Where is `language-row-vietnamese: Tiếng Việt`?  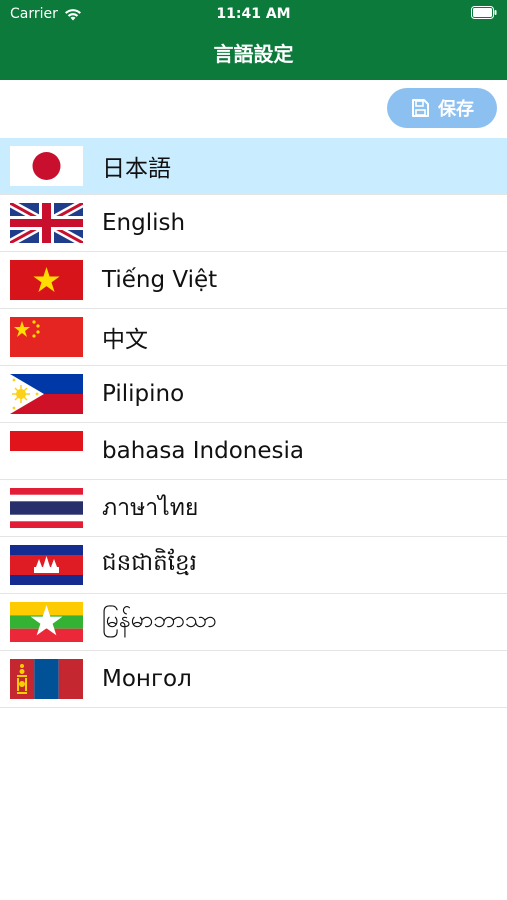 language-row-vietnamese: Tiếng Việt is located at coordinates (253, 280).